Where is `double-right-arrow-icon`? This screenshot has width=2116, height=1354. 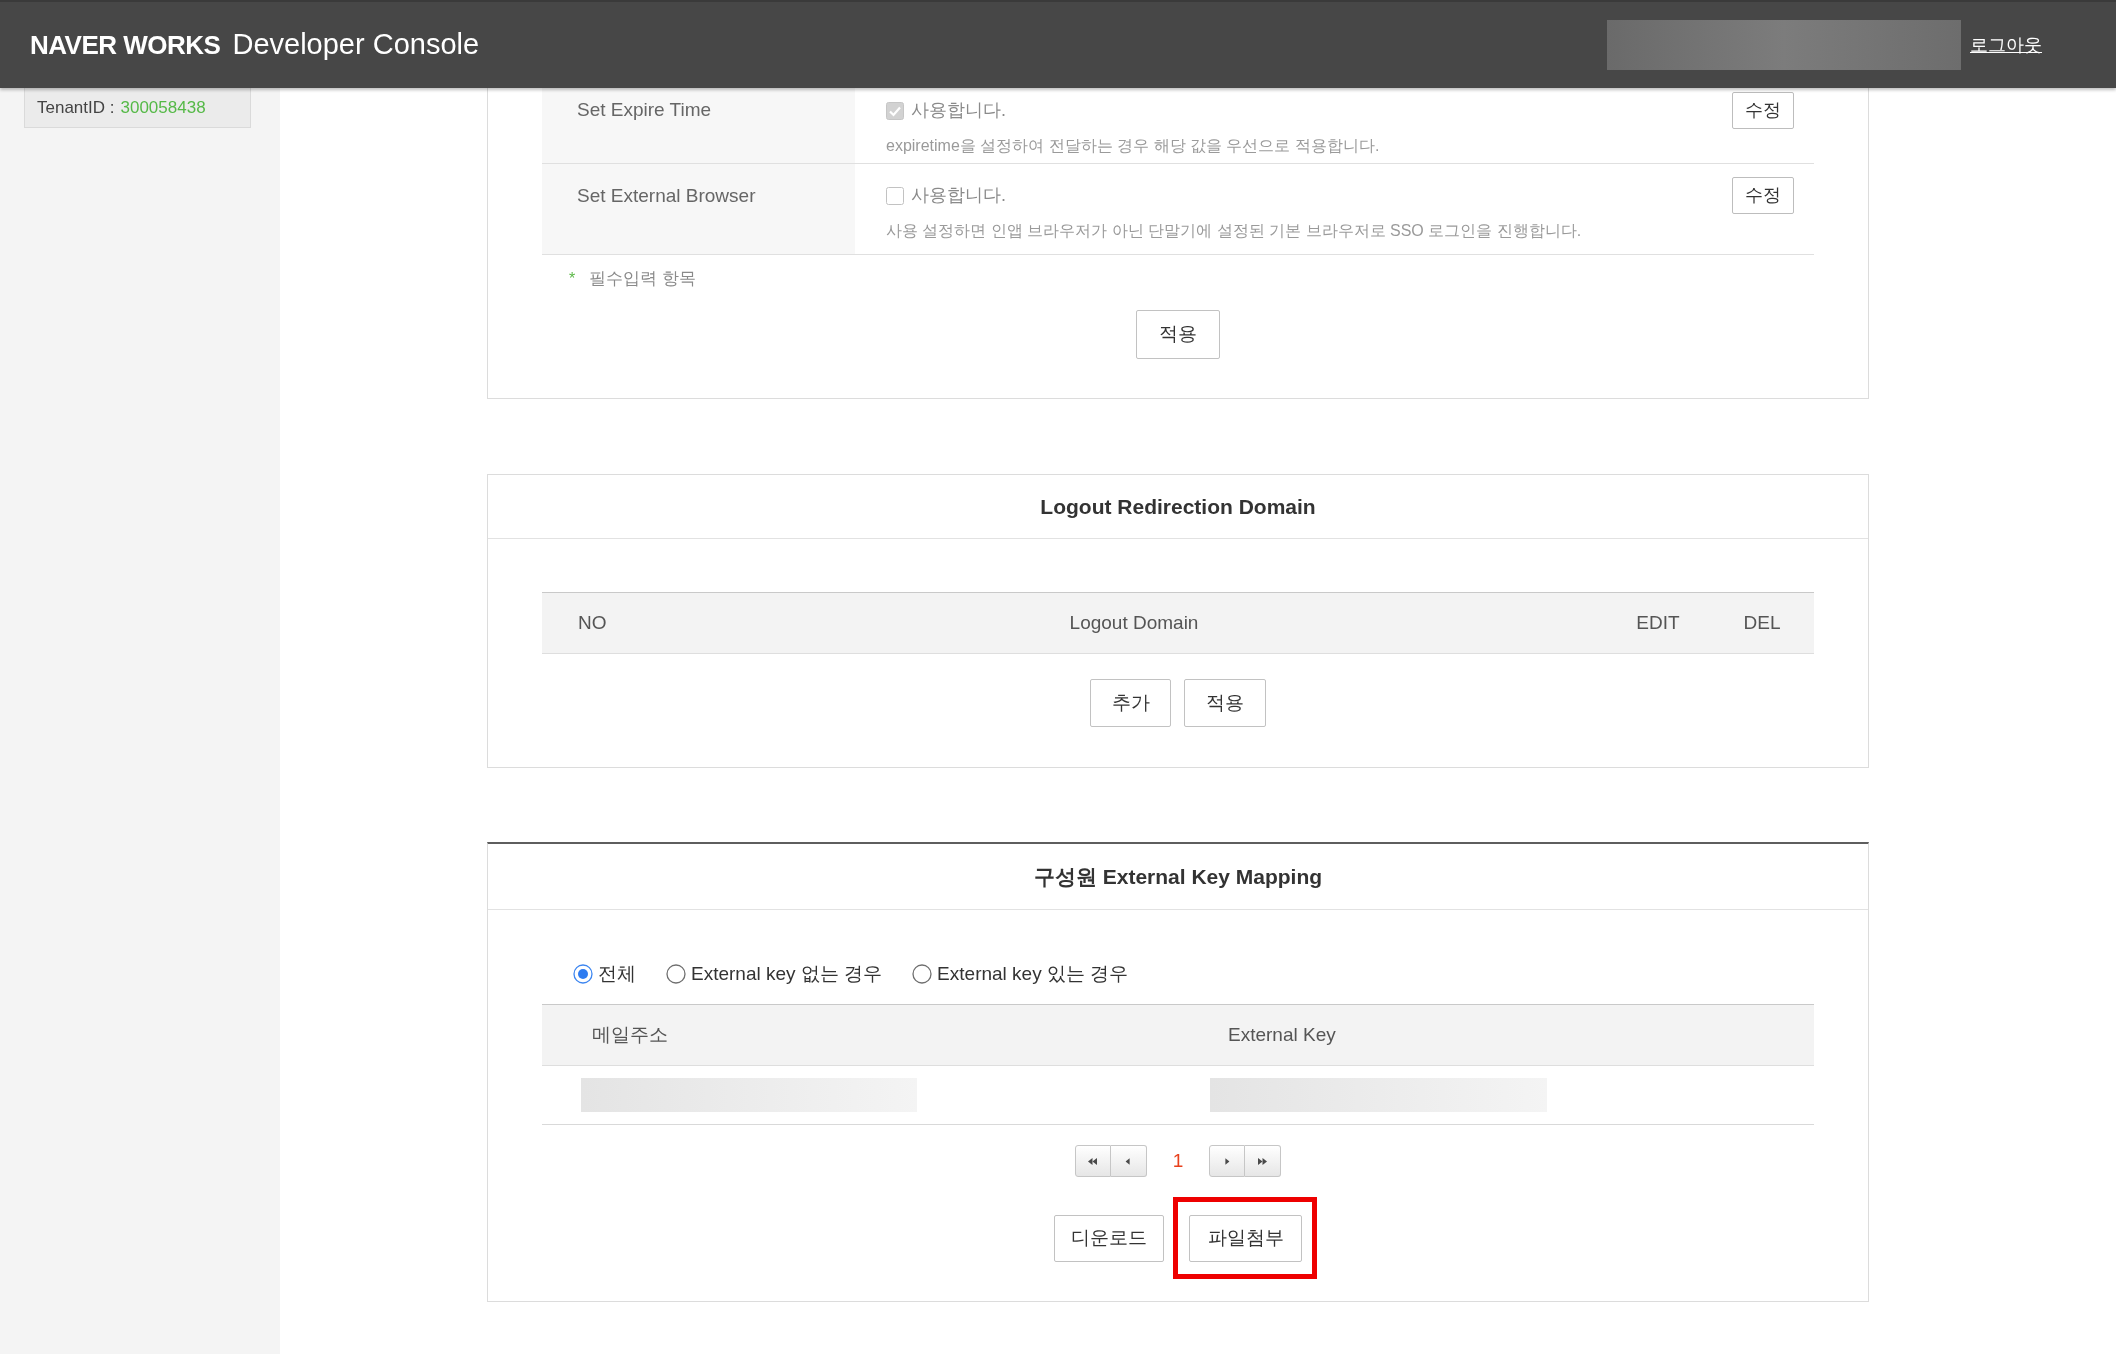
double-right-arrow-icon is located at coordinates (1263, 1161).